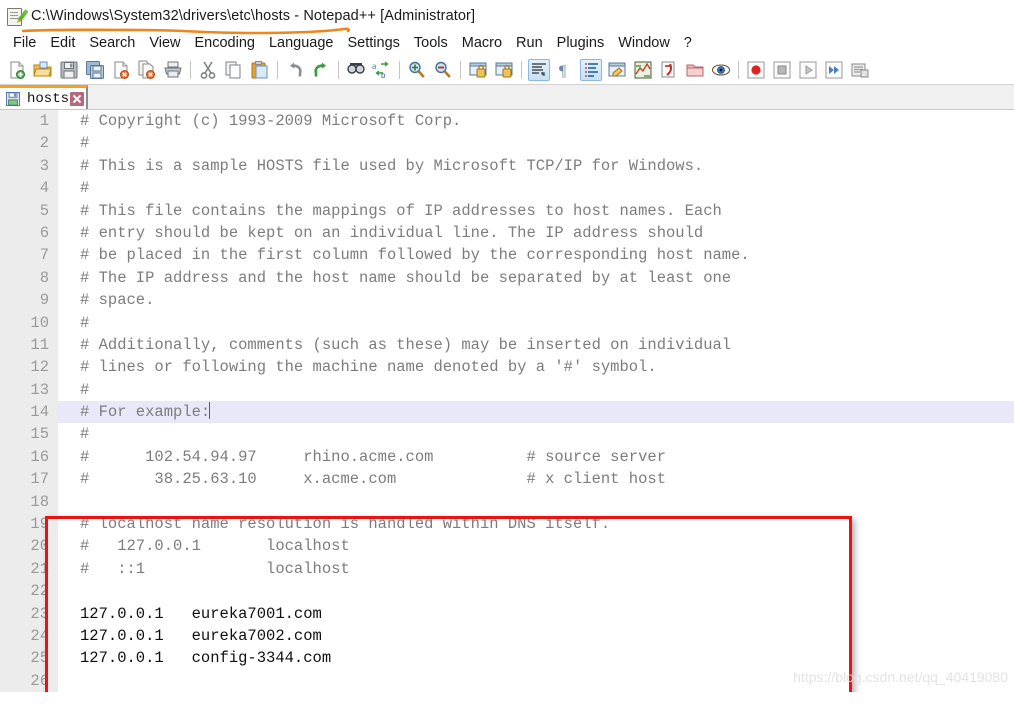 This screenshot has width=1014, height=706. I want to click on menu-item-tools: Tools, so click(431, 43).